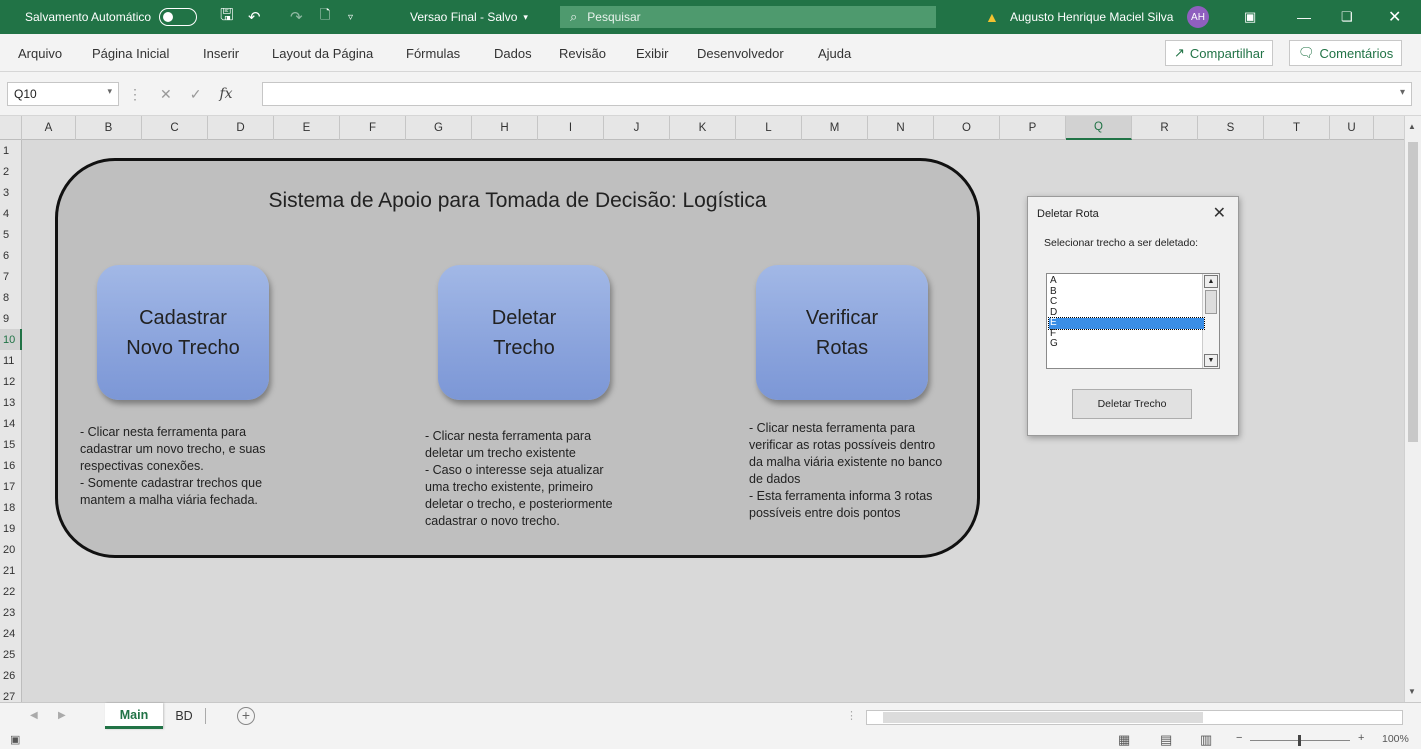  I want to click on share-button: ↗ Compartilhar, so click(1219, 53).